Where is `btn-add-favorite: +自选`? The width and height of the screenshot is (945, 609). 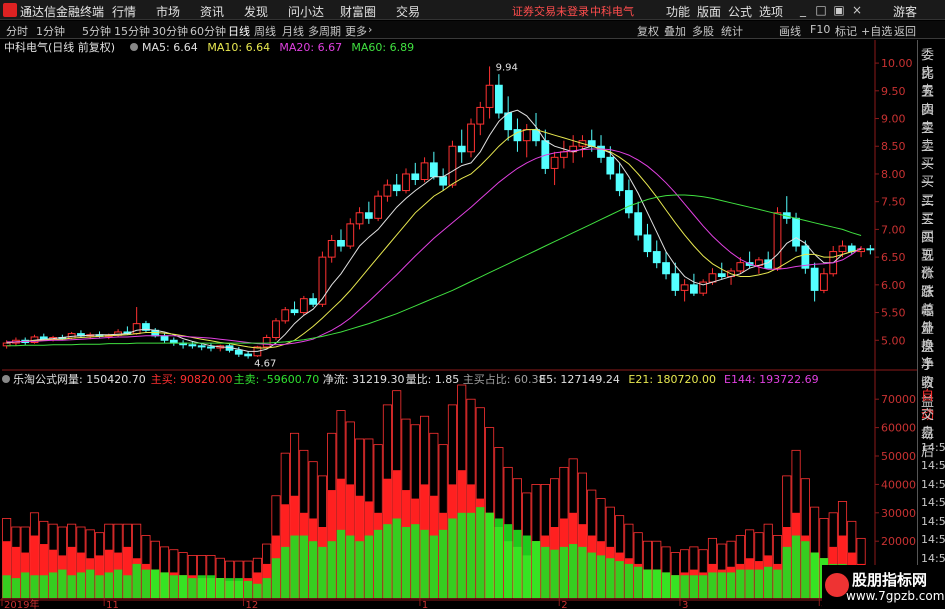 btn-add-favorite: +自选 is located at coordinates (876, 31).